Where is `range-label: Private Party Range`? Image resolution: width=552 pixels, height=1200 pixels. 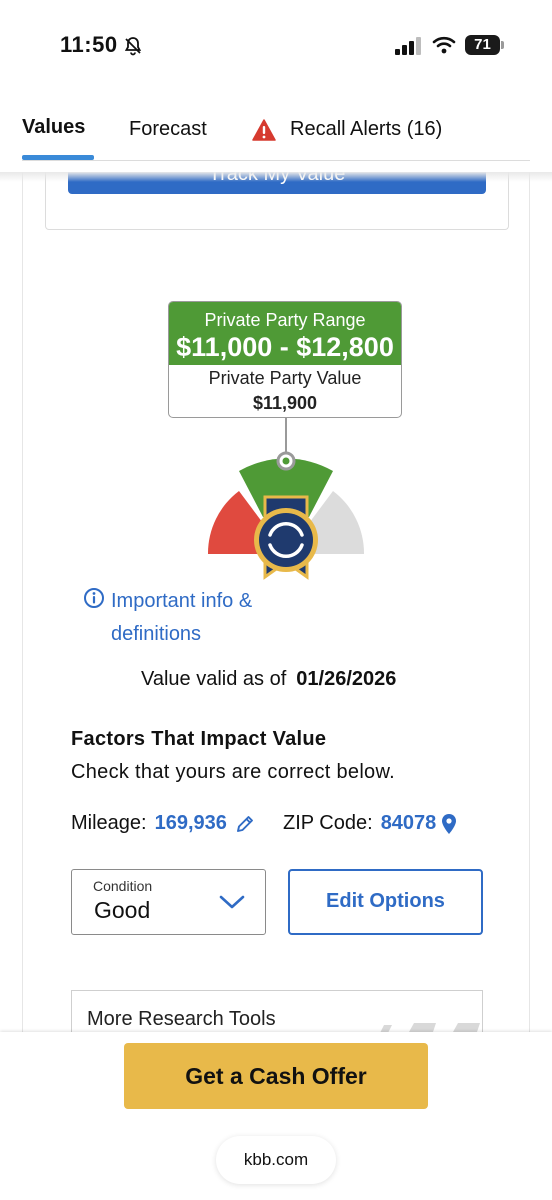 range-label: Private Party Range is located at coordinates (285, 320).